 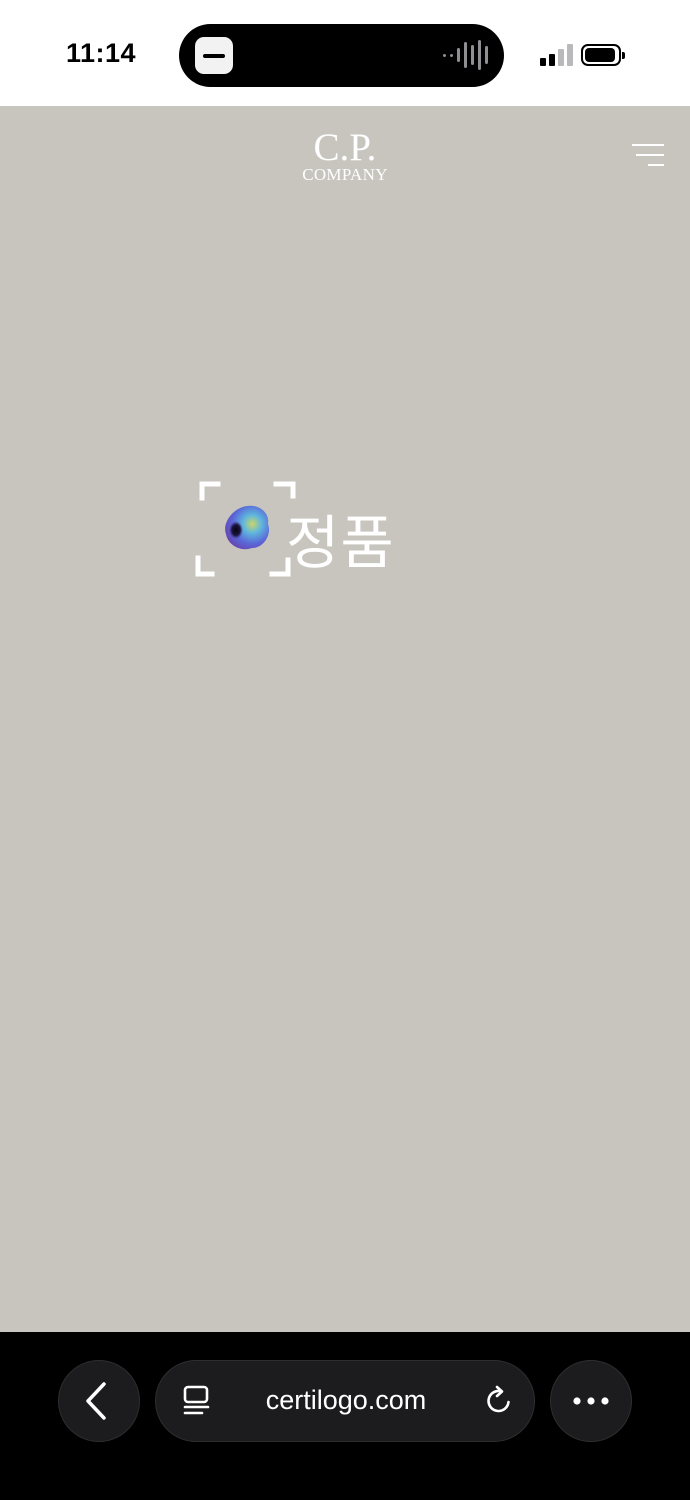 What do you see at coordinates (647, 157) in the screenshot?
I see `menu-icon` at bounding box center [647, 157].